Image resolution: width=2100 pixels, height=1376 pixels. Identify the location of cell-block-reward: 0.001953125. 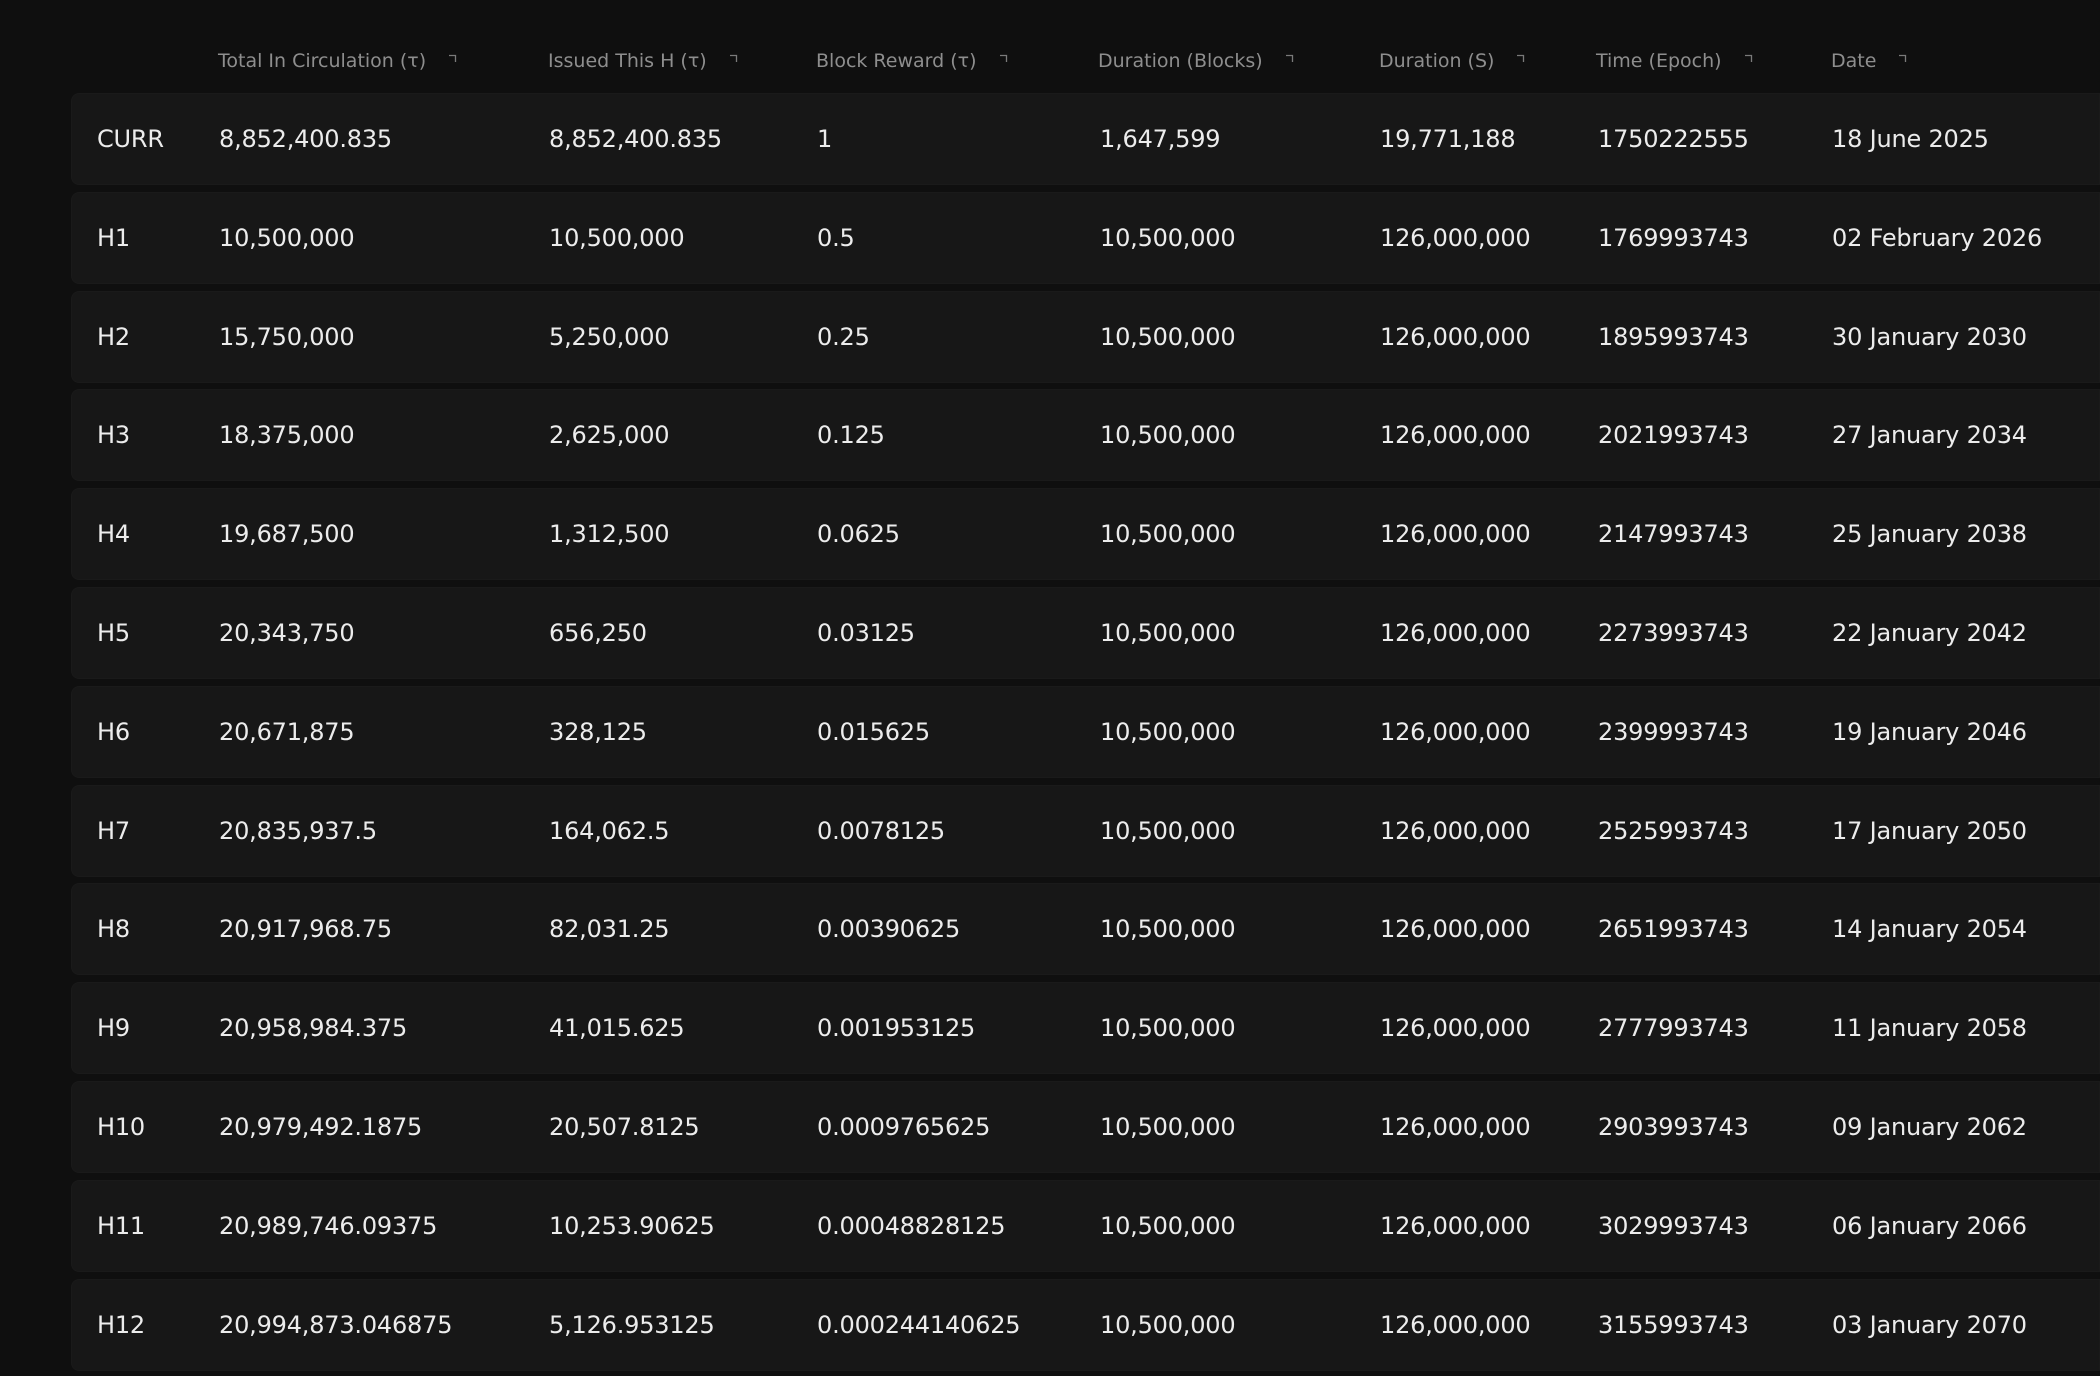
(896, 1028).